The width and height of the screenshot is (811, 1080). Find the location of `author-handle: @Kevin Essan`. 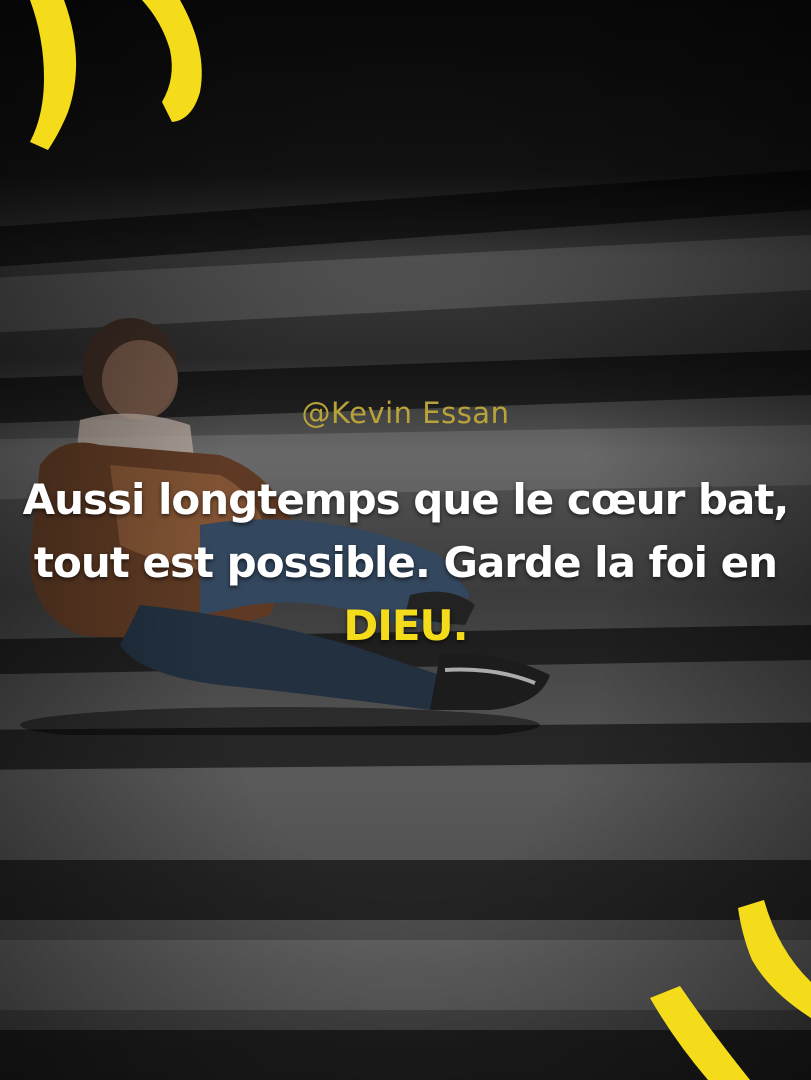

author-handle: @Kevin Essan is located at coordinates (405, 413).